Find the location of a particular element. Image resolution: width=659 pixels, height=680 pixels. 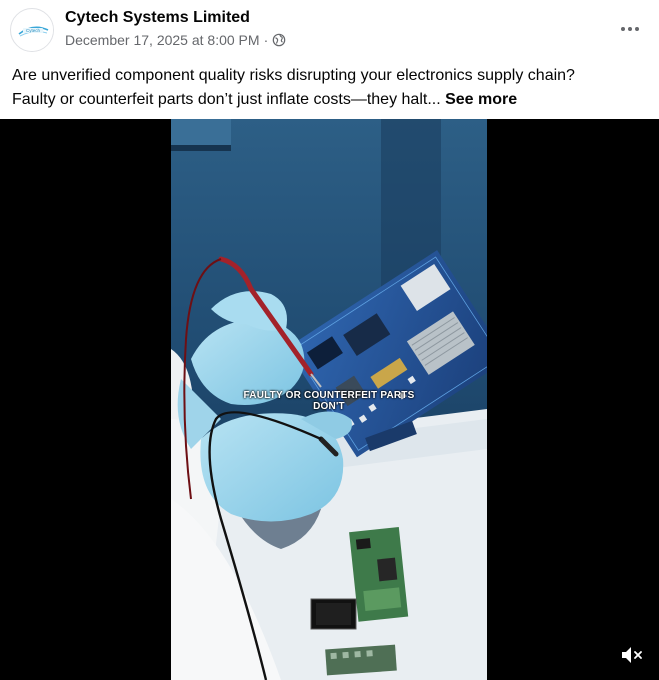

svg-text: Cytech is located at coordinates (33, 30).